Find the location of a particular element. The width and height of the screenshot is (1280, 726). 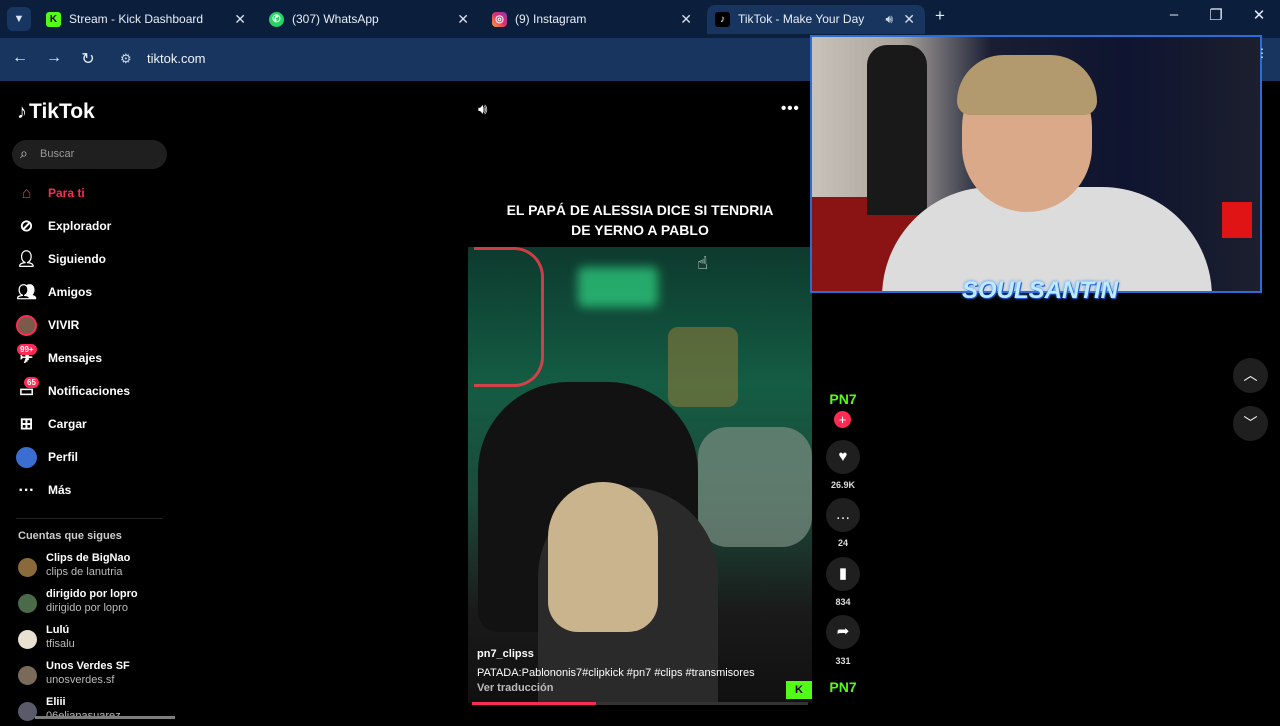

tab-instagram: ◎ (9) Instagram ✕ is located at coordinates (593, 19).